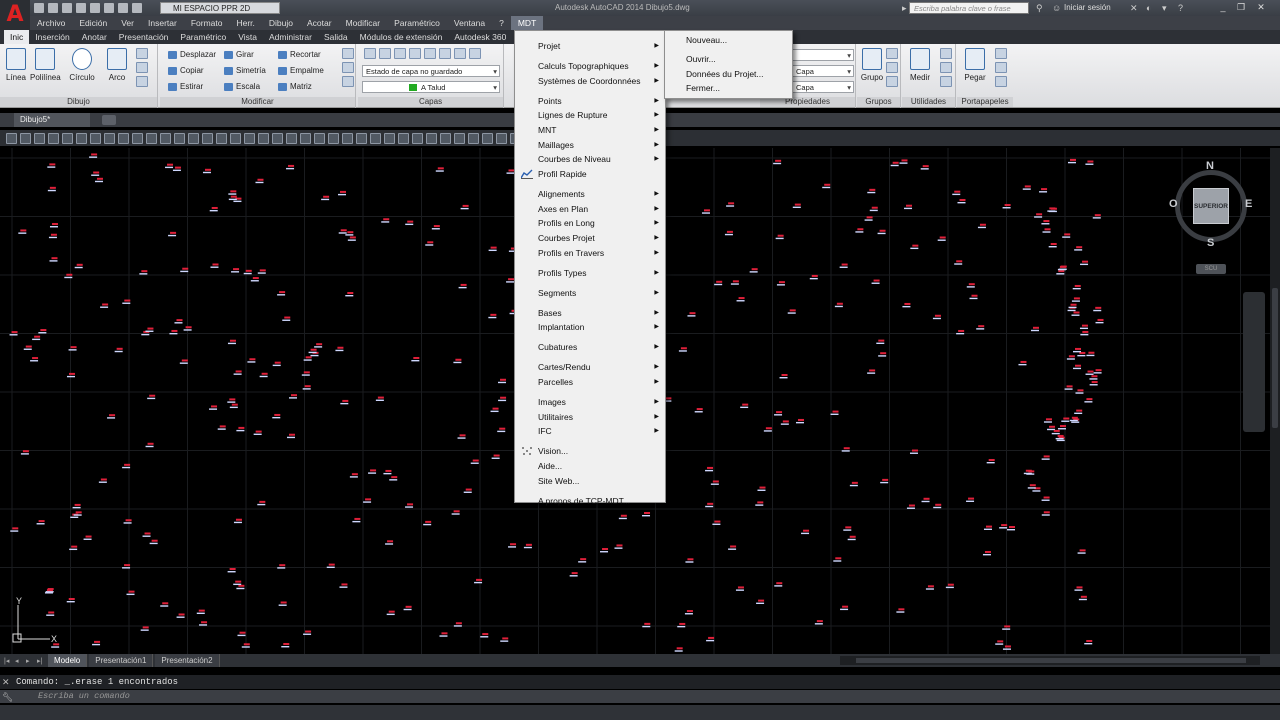  I want to click on tool-circulo: Círculo, so click(82, 65).